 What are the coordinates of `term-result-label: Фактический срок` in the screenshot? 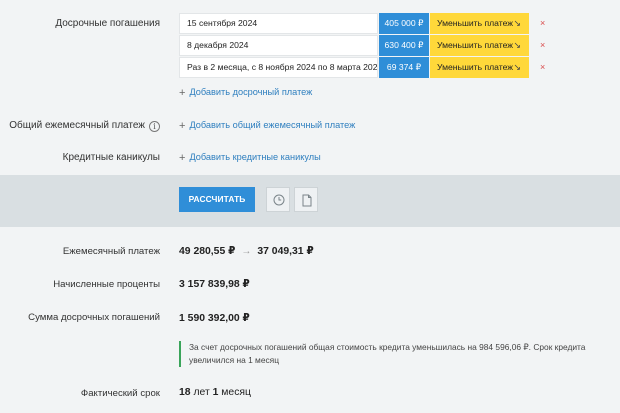 It's located at (120, 393).